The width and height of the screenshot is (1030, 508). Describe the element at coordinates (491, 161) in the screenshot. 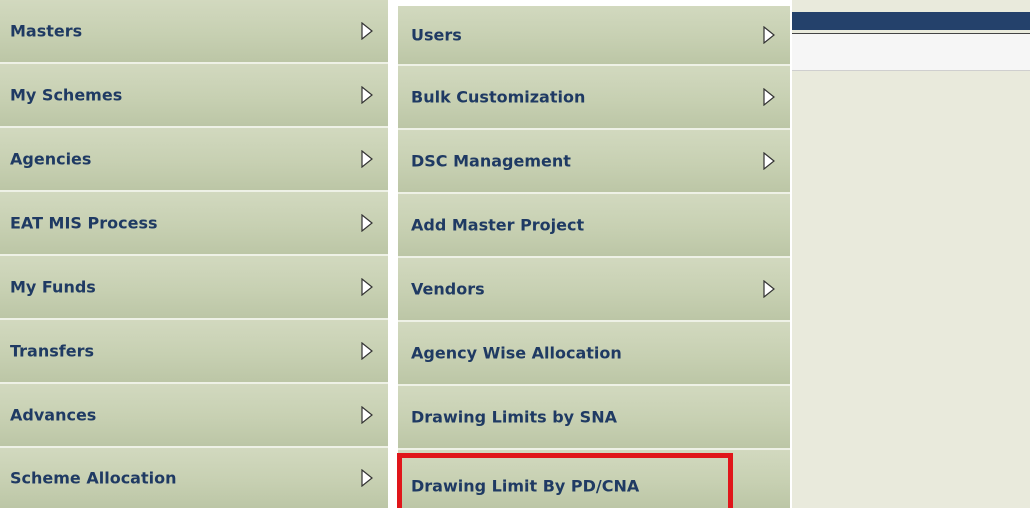

I see `submenu-item-label: DSC Management` at that location.